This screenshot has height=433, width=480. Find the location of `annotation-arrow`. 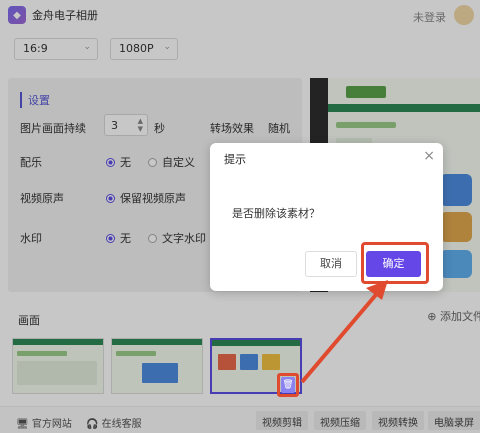

annotation-arrow is located at coordinates (344, 332).